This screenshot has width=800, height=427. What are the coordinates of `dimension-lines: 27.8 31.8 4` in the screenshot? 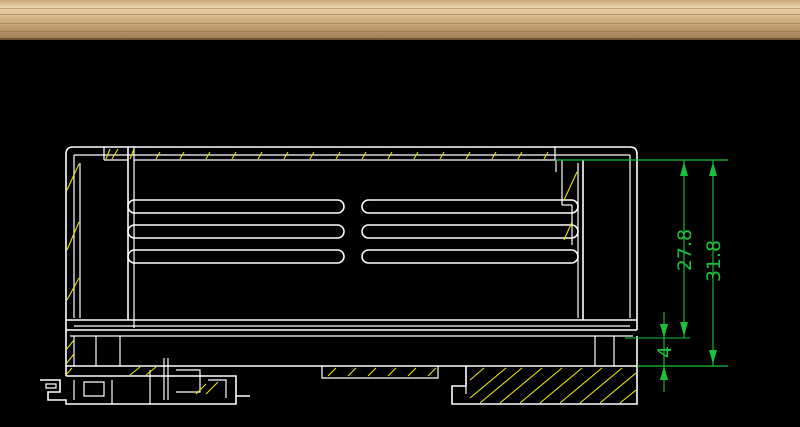 It's located at (642, 275).